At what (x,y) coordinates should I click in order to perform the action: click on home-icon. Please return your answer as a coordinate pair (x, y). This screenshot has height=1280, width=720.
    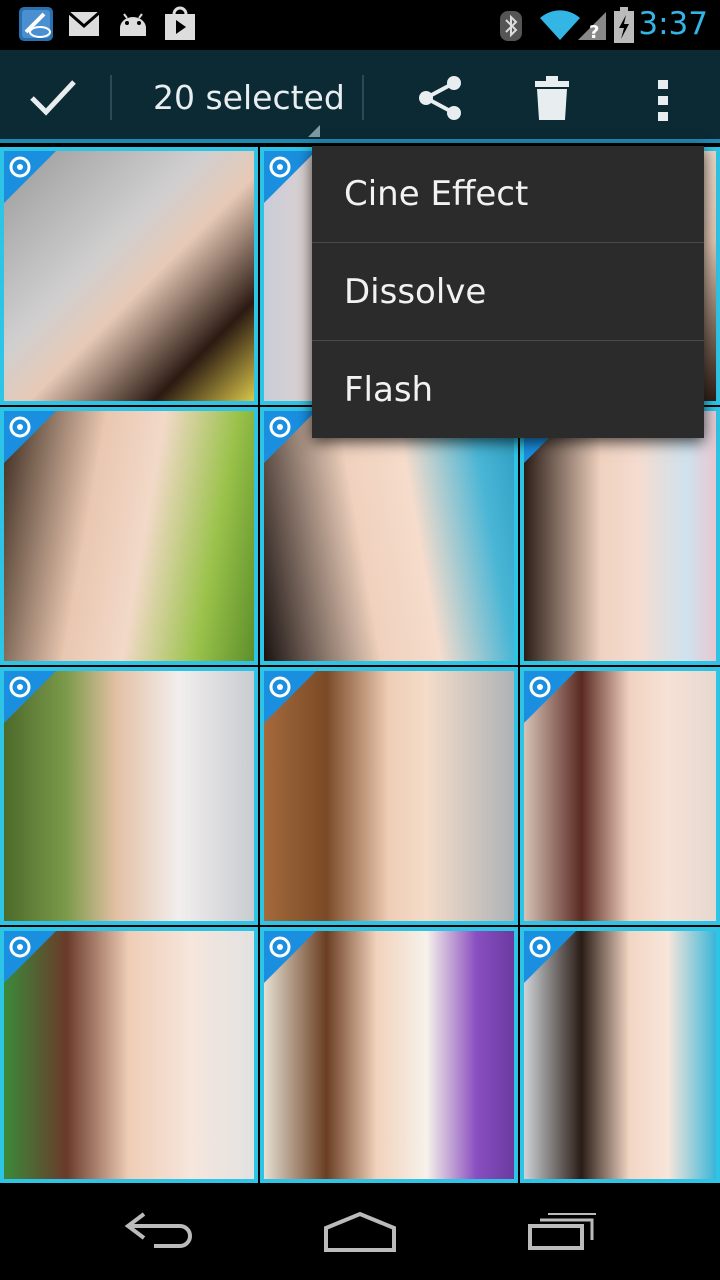
    Looking at the image, I should click on (360, 1234).